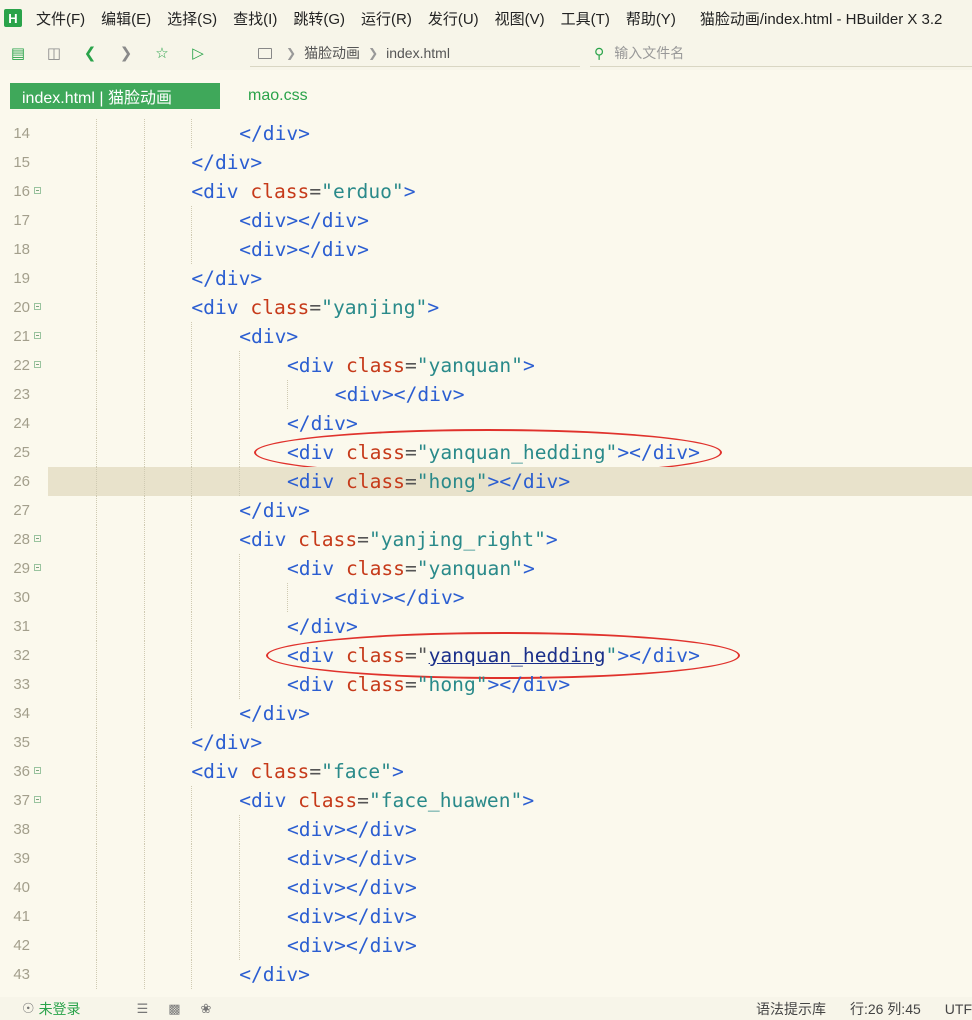  Describe the element at coordinates (162, 53) in the screenshot. I see `star-icon: ☆` at that location.